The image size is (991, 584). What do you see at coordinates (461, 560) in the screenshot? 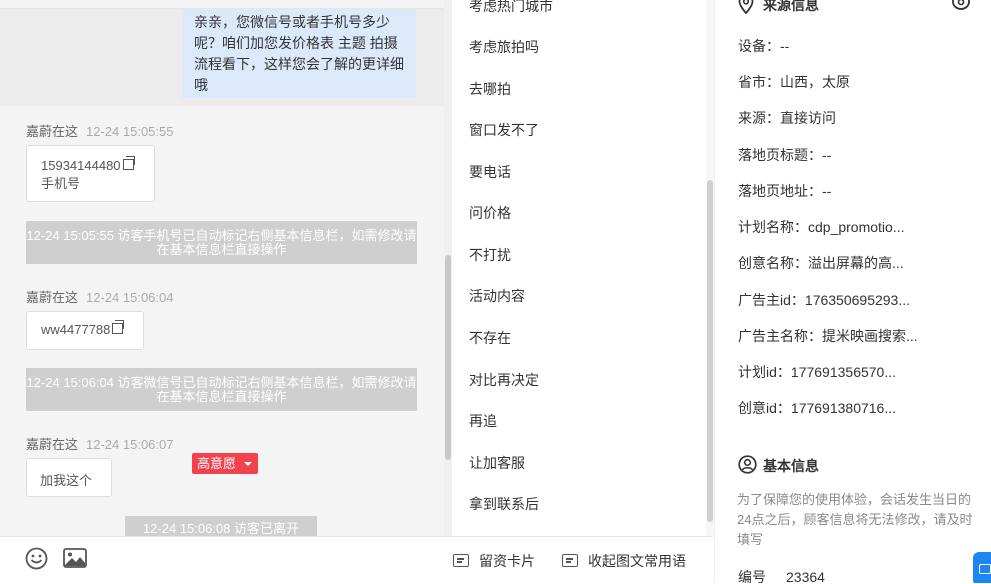
I see `card-icon` at bounding box center [461, 560].